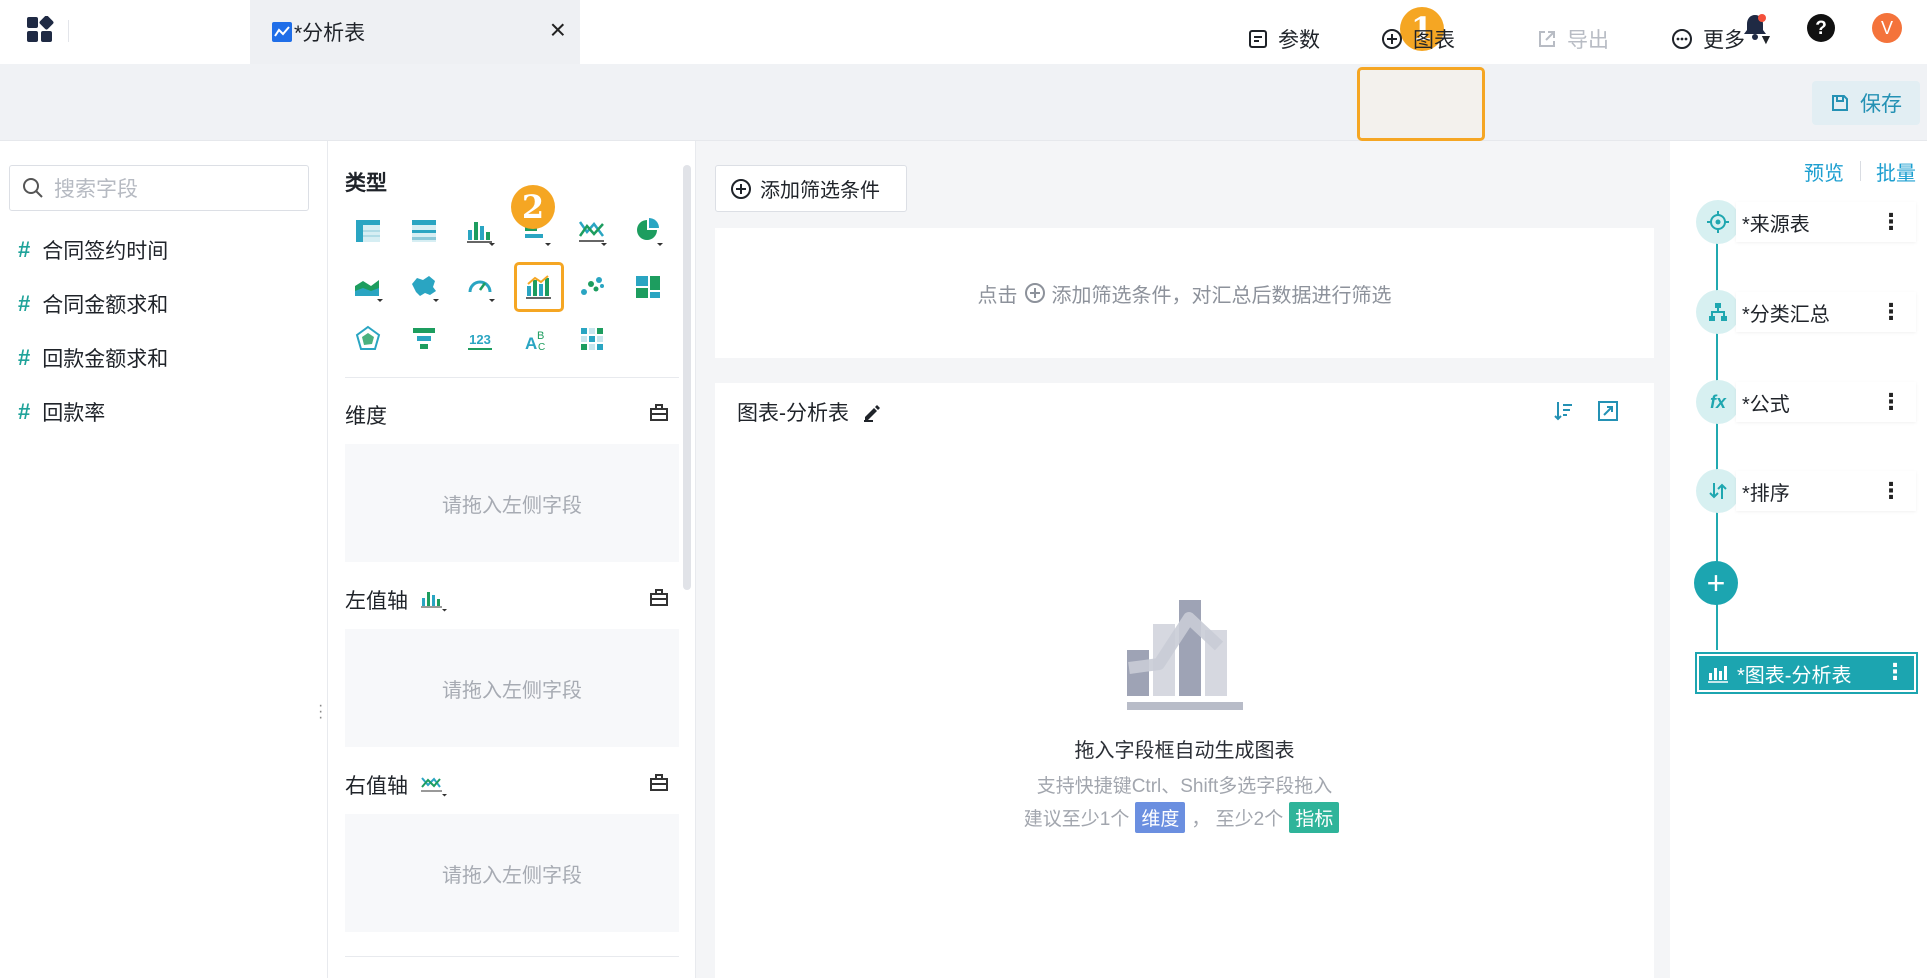 This screenshot has height=978, width=1927. Describe the element at coordinates (512, 873) in the screenshot. I see `right-axis-dropzone: 请拖入左侧字段` at that location.